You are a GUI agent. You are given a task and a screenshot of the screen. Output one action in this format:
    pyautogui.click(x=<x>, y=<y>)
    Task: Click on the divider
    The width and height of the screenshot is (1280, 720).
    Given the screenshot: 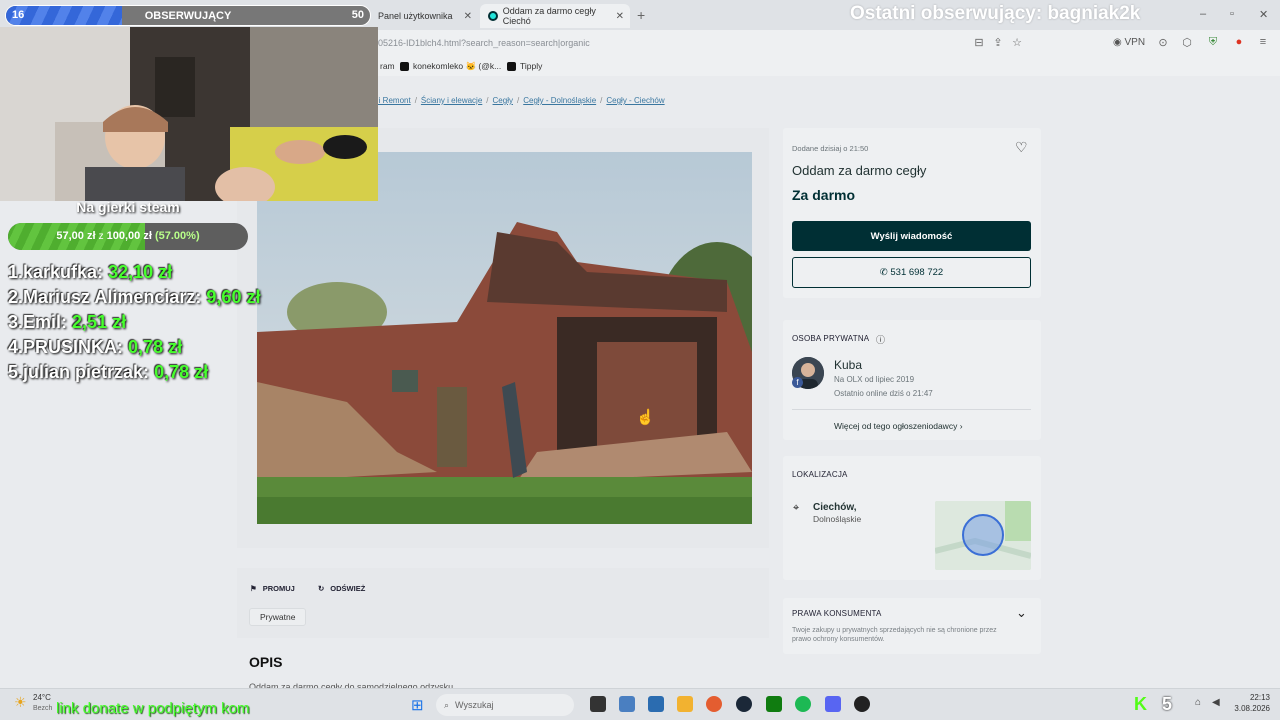 What is the action you would take?
    pyautogui.click(x=911, y=409)
    